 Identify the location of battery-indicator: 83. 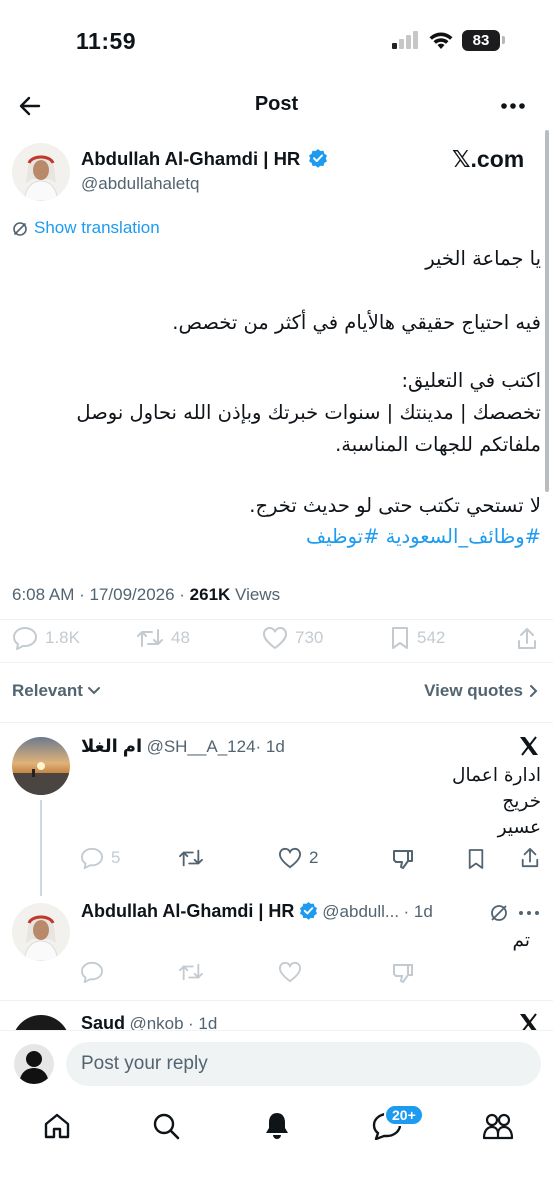
(481, 40).